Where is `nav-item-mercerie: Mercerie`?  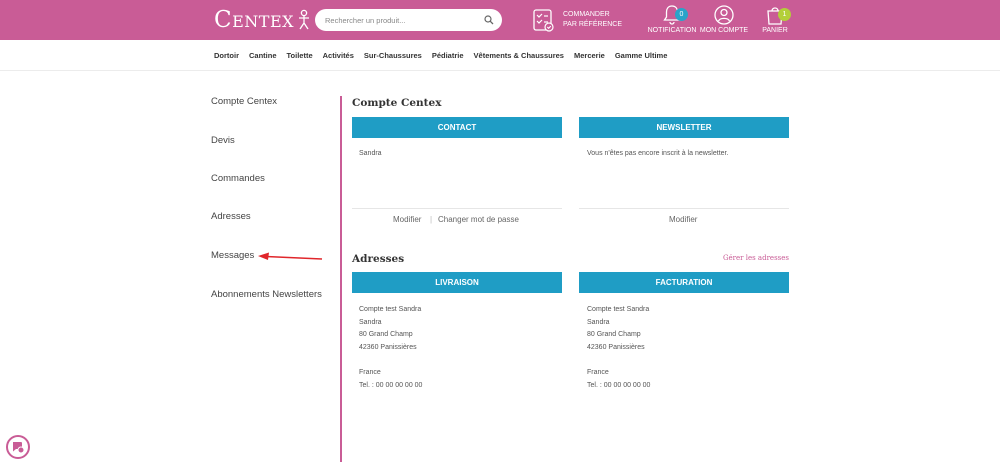
nav-item-mercerie: Mercerie is located at coordinates (589, 55).